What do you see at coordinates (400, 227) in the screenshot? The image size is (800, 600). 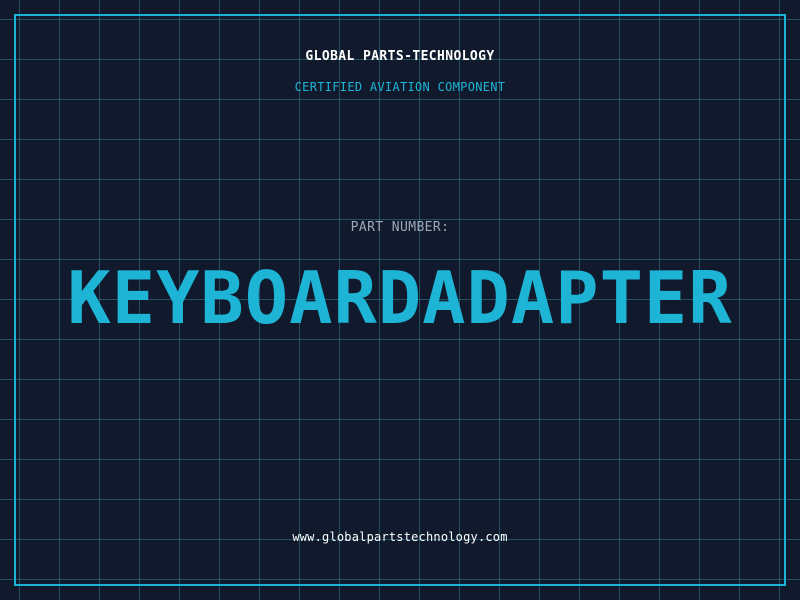 I see `part-number-label: PART NUMBER:` at bounding box center [400, 227].